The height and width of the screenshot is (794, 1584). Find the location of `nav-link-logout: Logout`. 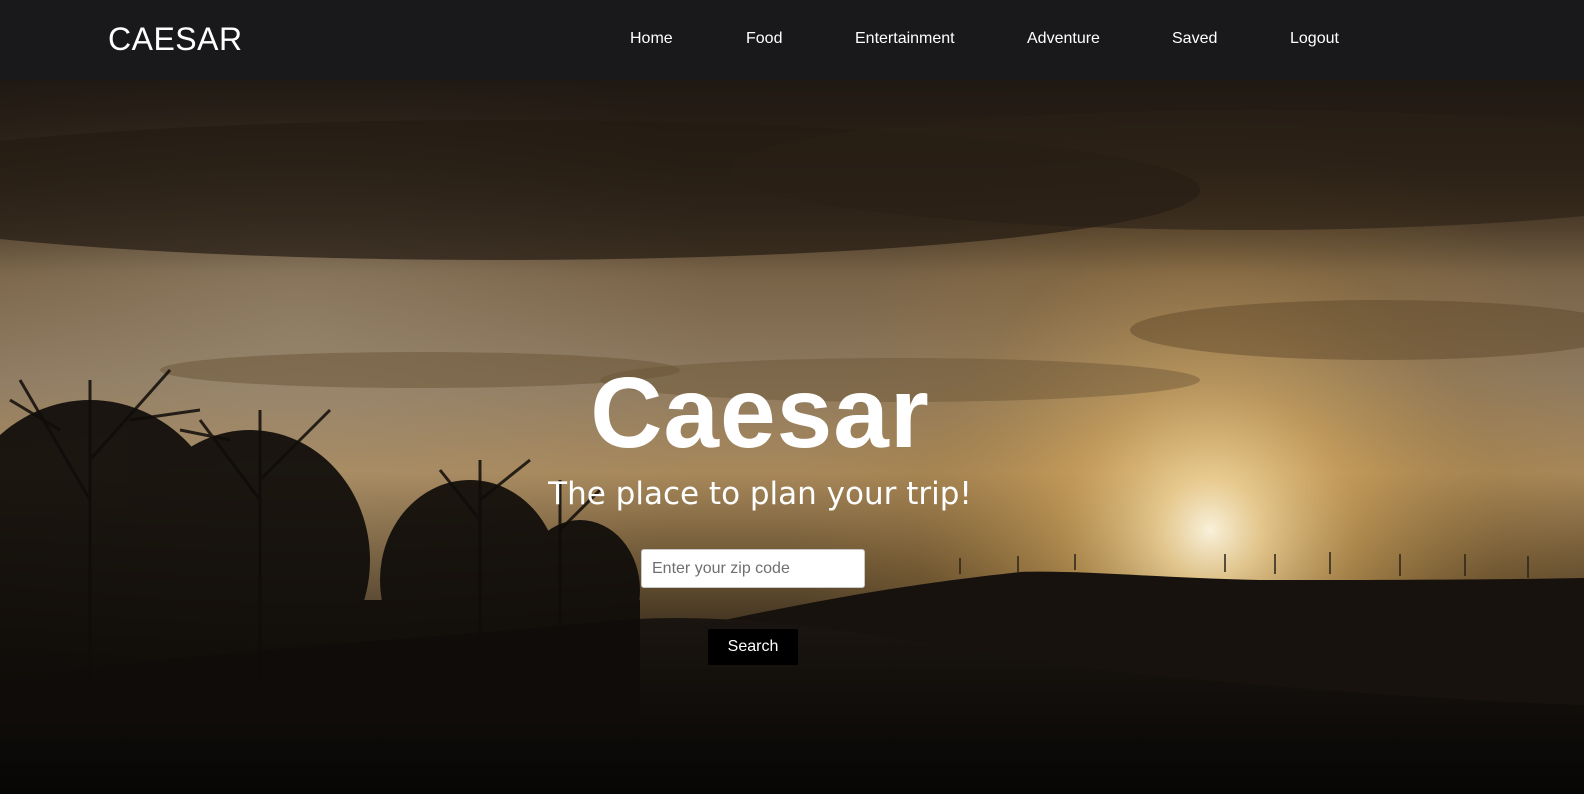

nav-link-logout: Logout is located at coordinates (1314, 39).